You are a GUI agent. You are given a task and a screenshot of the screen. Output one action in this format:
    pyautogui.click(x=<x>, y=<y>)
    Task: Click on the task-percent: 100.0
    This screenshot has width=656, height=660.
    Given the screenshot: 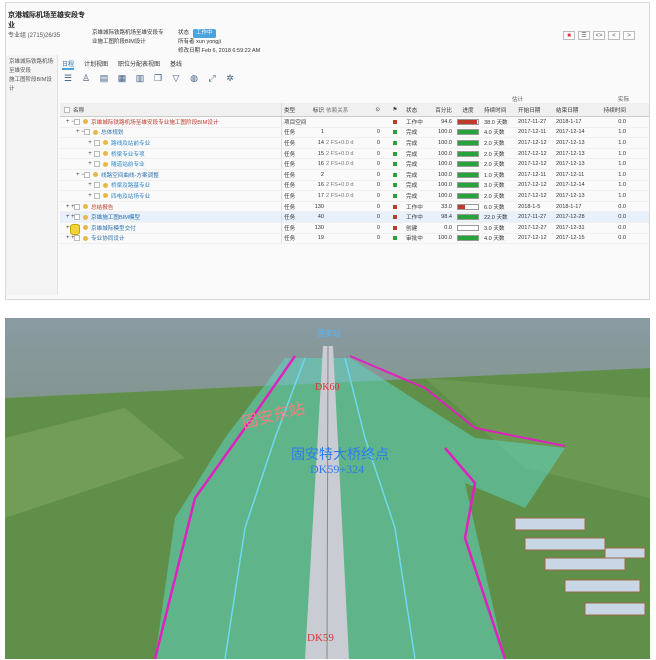 What is the action you would take?
    pyautogui.click(x=445, y=153)
    